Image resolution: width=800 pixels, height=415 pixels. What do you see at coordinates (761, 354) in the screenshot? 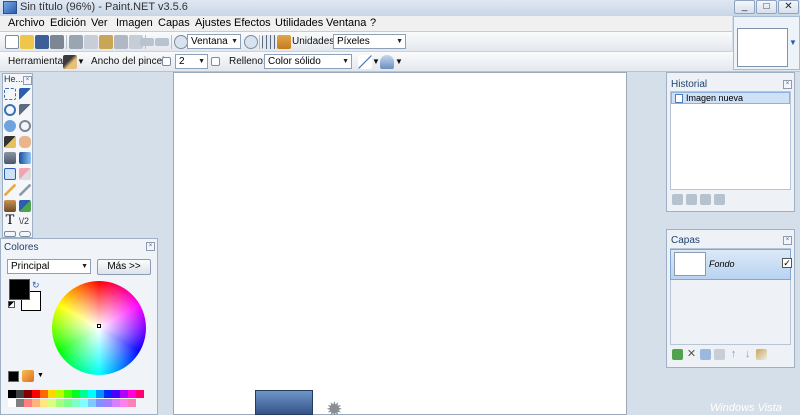
I see `layer-properties-icon` at bounding box center [761, 354].